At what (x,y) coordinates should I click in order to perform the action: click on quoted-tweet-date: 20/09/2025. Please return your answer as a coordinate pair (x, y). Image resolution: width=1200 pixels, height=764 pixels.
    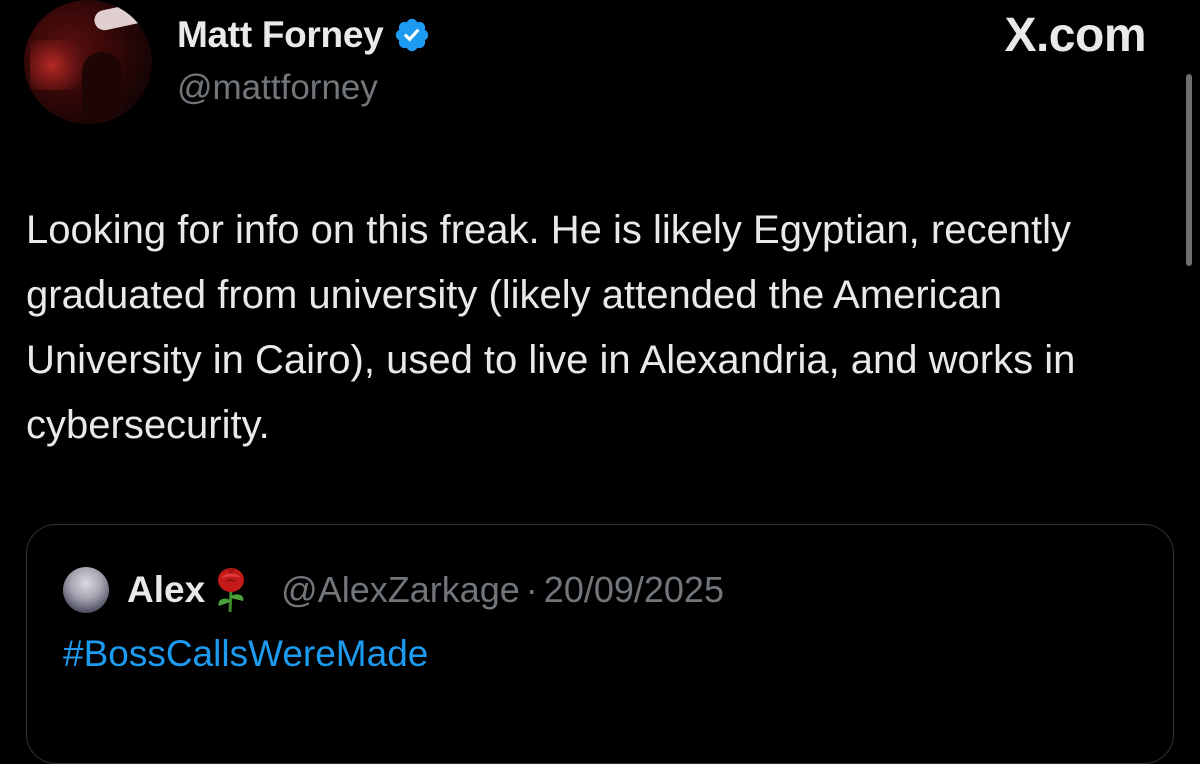
    Looking at the image, I should click on (634, 590).